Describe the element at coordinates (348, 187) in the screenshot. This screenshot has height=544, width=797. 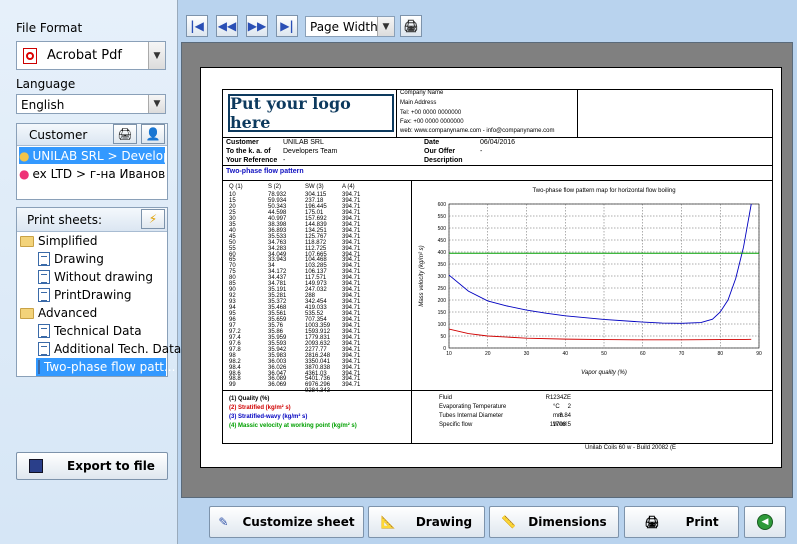
I see `col-header-a: A (4)` at that location.